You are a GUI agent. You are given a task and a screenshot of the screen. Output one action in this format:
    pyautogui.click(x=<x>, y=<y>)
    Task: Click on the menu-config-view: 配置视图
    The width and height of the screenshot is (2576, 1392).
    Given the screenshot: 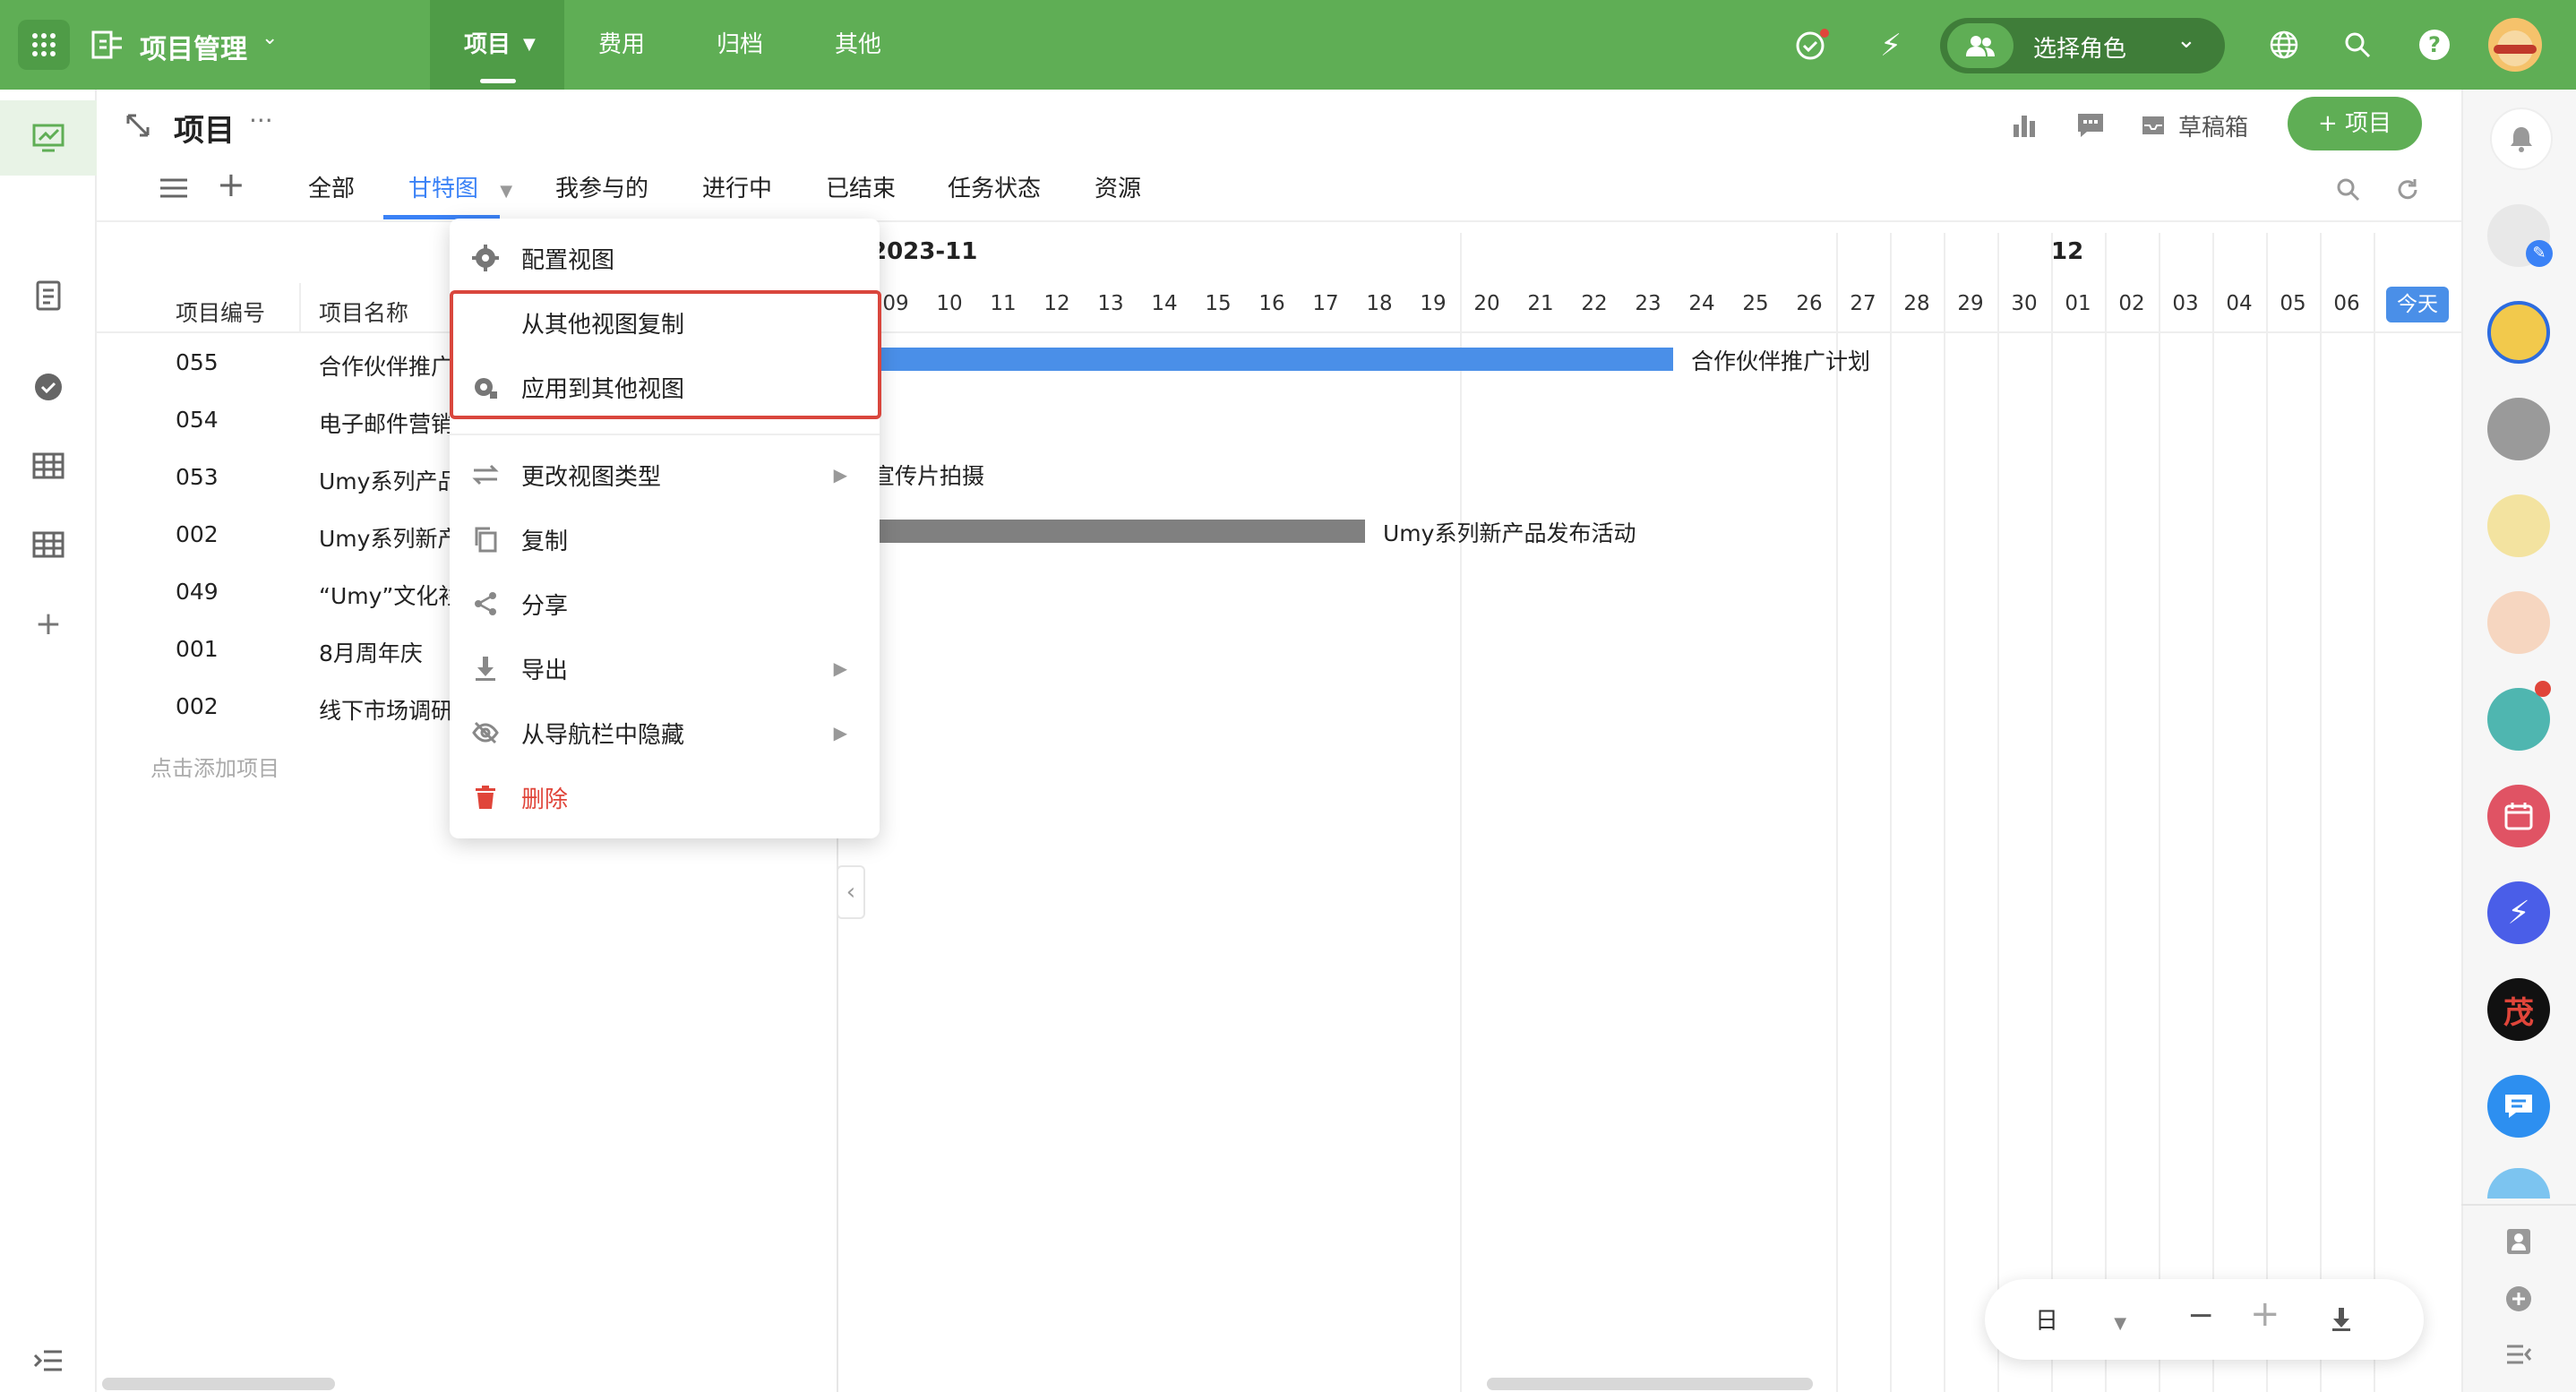 What is the action you would take?
    pyautogui.click(x=665, y=258)
    